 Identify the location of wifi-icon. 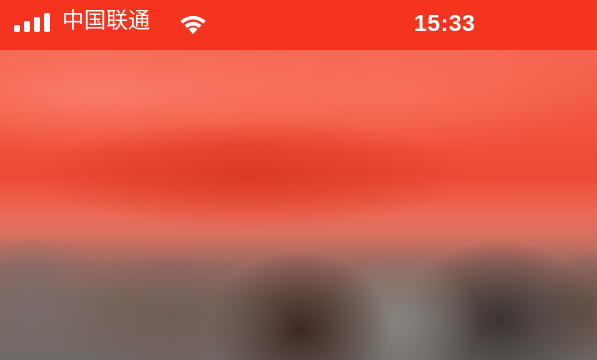
(193, 24).